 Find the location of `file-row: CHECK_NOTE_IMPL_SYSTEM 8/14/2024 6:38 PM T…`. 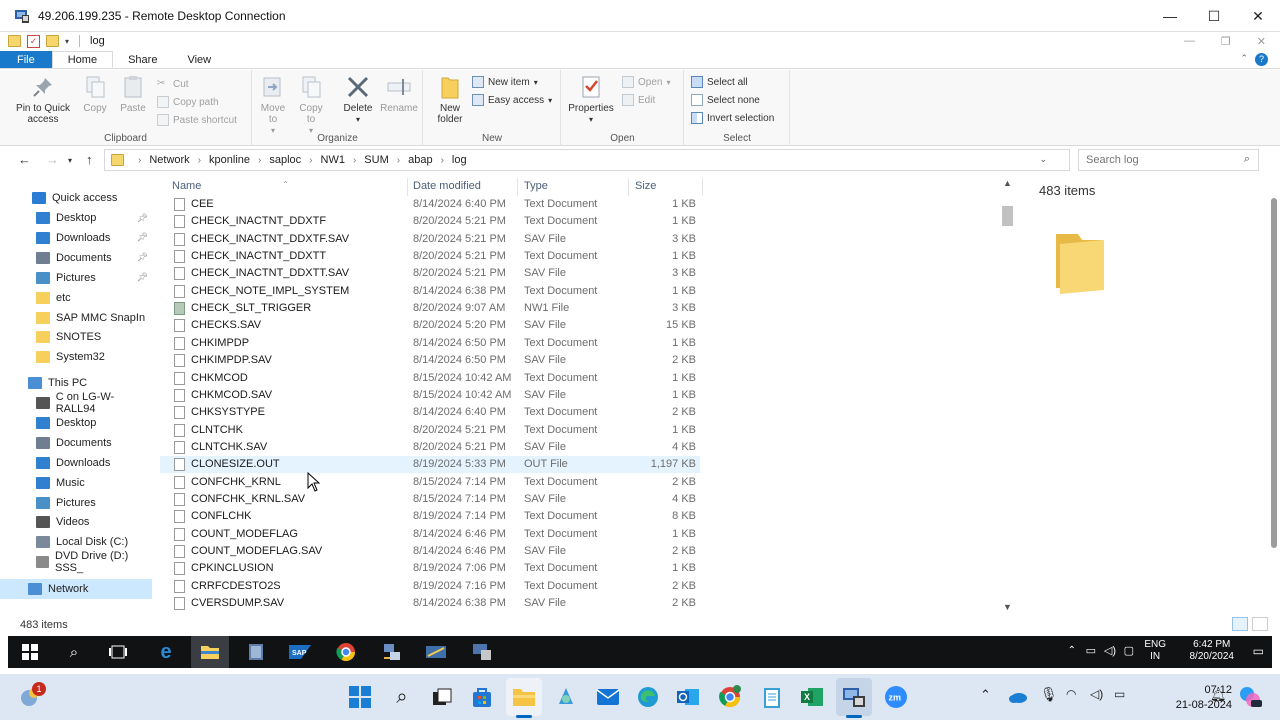

file-row: CHECK_NOTE_IMPL_SYSTEM 8/14/2024 6:38 PM T… is located at coordinates (430, 291).